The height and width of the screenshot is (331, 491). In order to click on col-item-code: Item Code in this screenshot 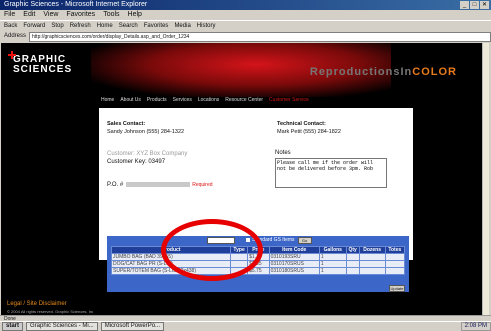, I will do `click(294, 250)`.